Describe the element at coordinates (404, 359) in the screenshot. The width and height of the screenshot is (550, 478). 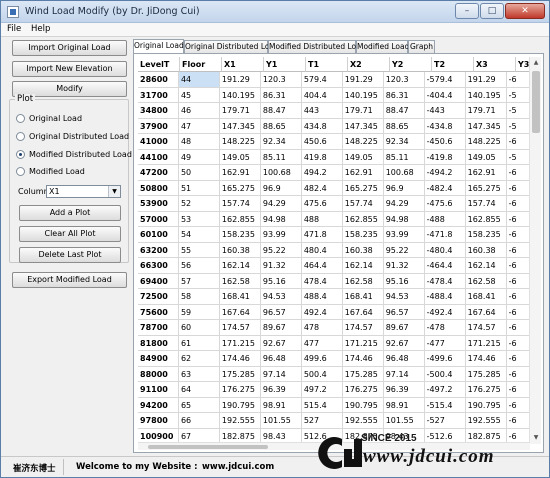
I see `table-cell: 96.48` at that location.